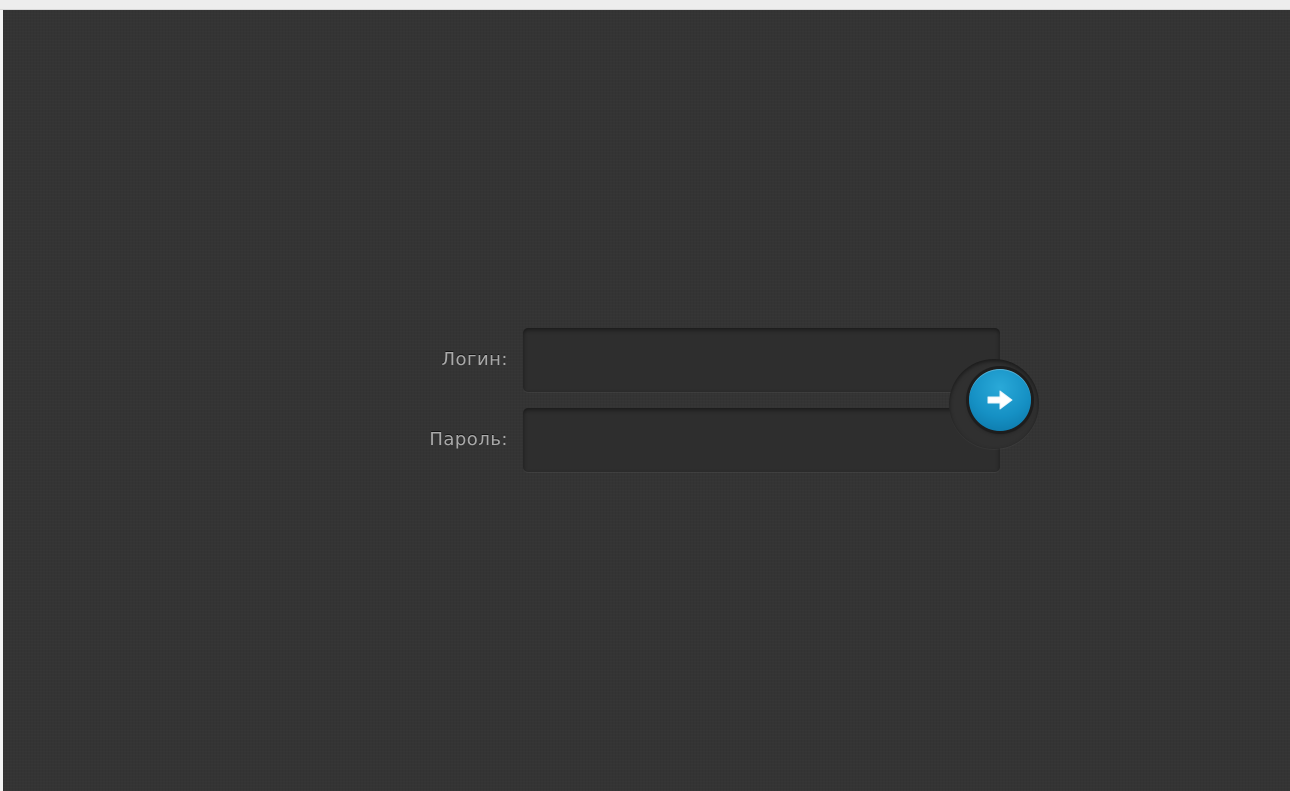 The image size is (1290, 791). I want to click on password-input, so click(761, 440).